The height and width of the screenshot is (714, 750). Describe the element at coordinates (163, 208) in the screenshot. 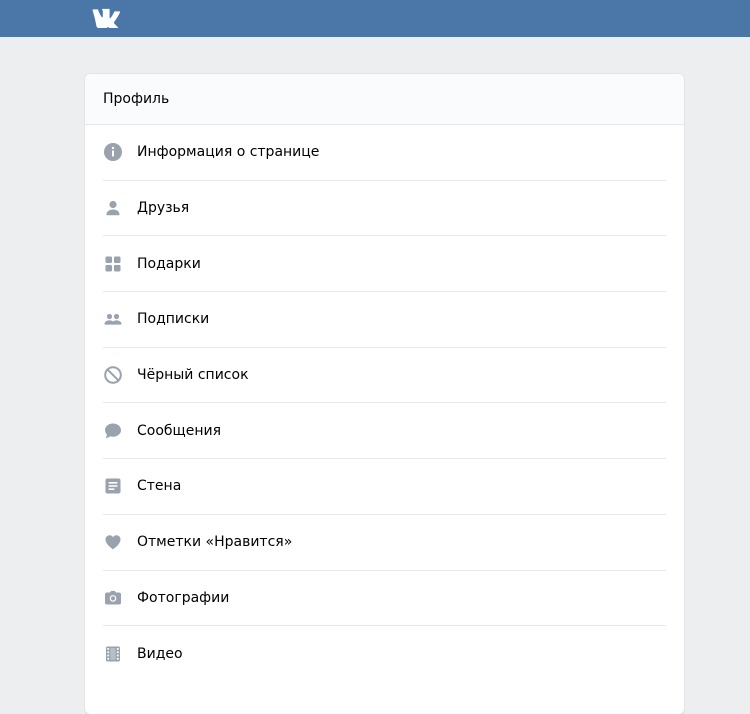

I see `menu-item-label: Друзья` at that location.